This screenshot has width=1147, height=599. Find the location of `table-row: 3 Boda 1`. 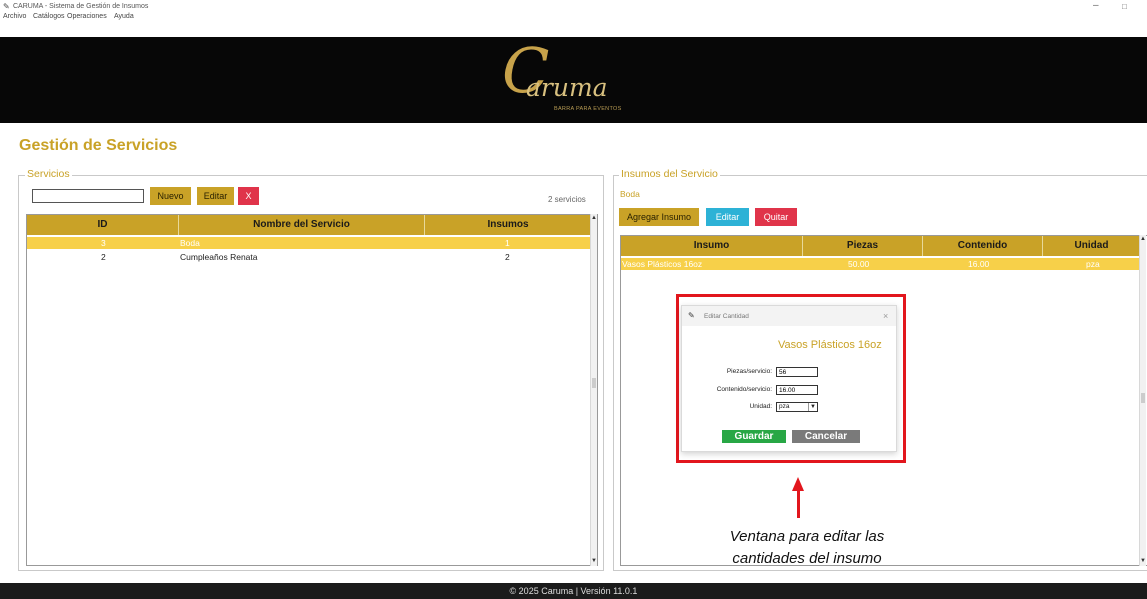

table-row: 3 Boda 1 is located at coordinates (309, 243).